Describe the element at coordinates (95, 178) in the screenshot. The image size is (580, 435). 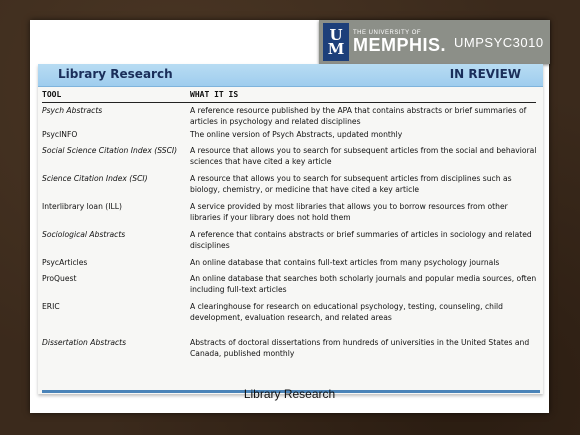
I see `row-tool: Science Citation Index (SCI)` at that location.